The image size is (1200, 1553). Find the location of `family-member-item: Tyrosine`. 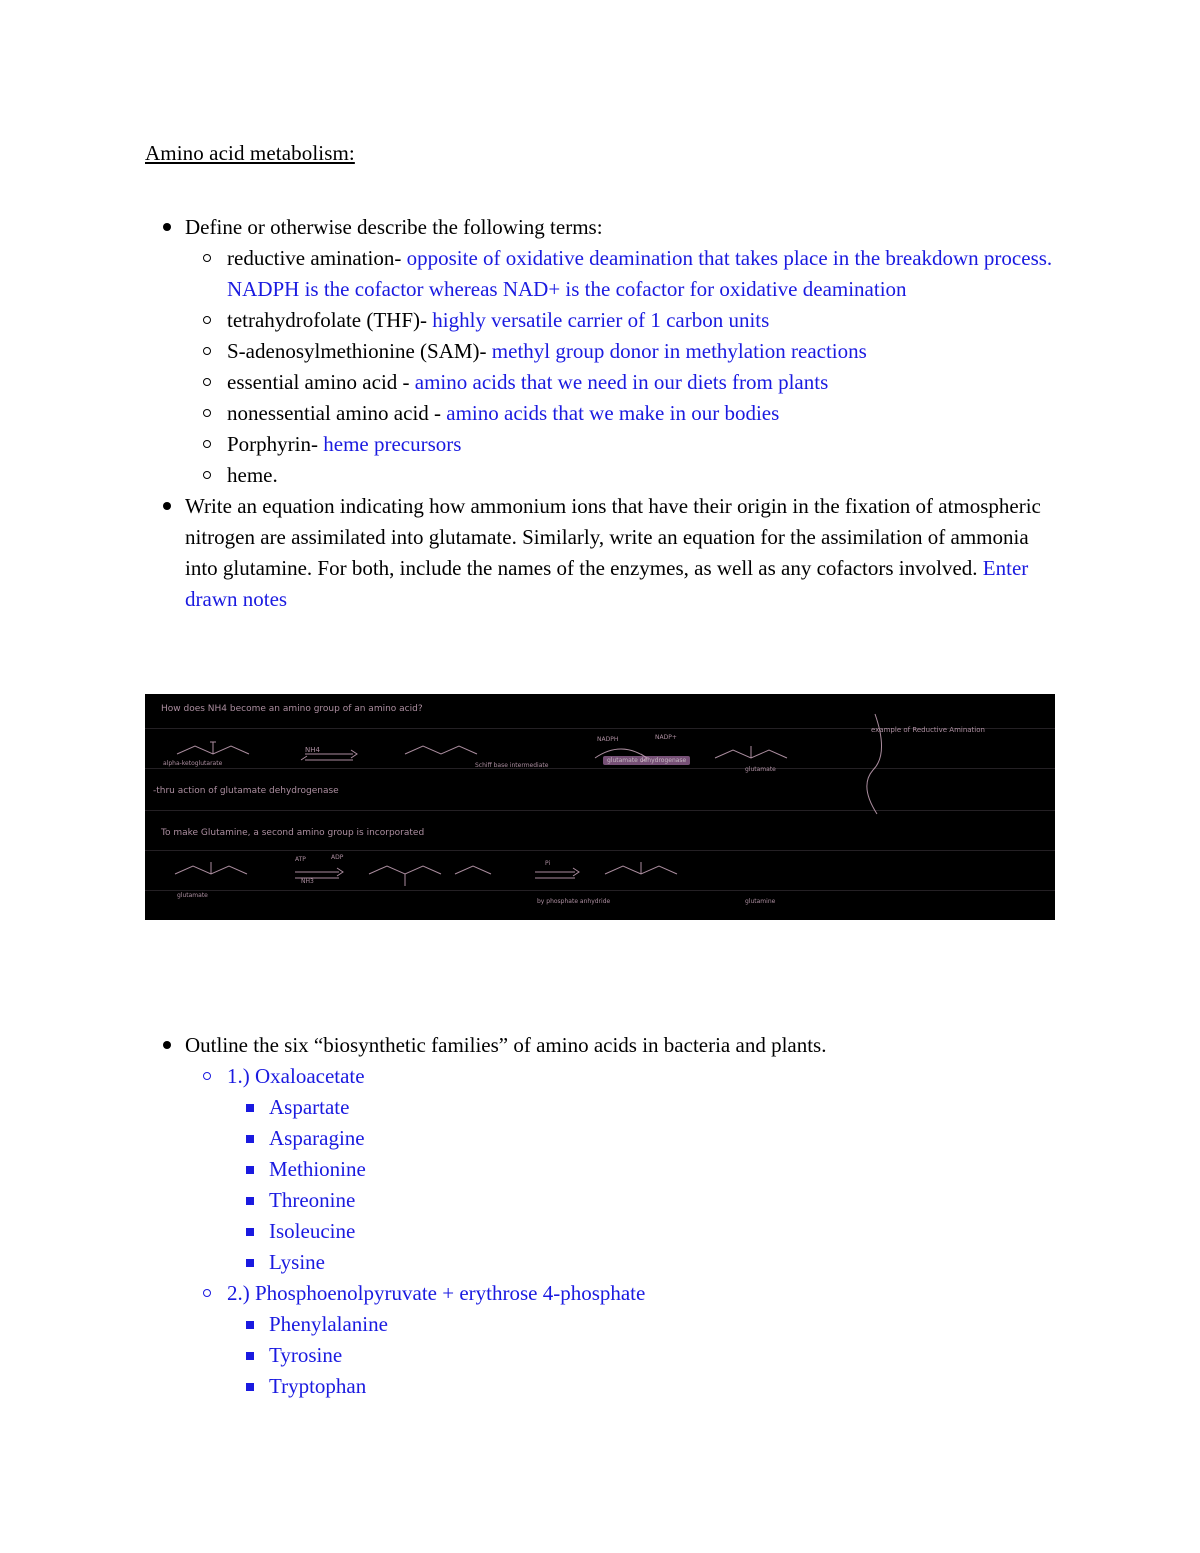

family-member-item: Tyrosine is located at coordinates (641, 1355).